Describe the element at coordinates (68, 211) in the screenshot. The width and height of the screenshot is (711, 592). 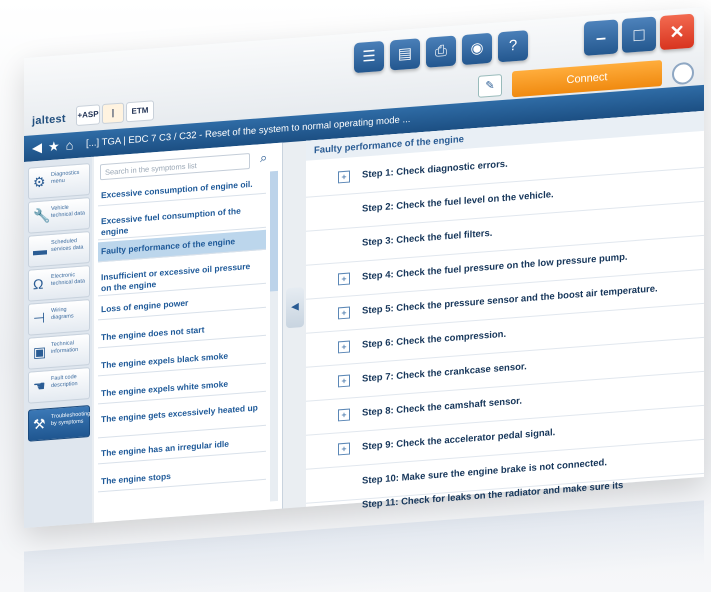
I see `sidebar-item-label: Vehicle technical data` at that location.